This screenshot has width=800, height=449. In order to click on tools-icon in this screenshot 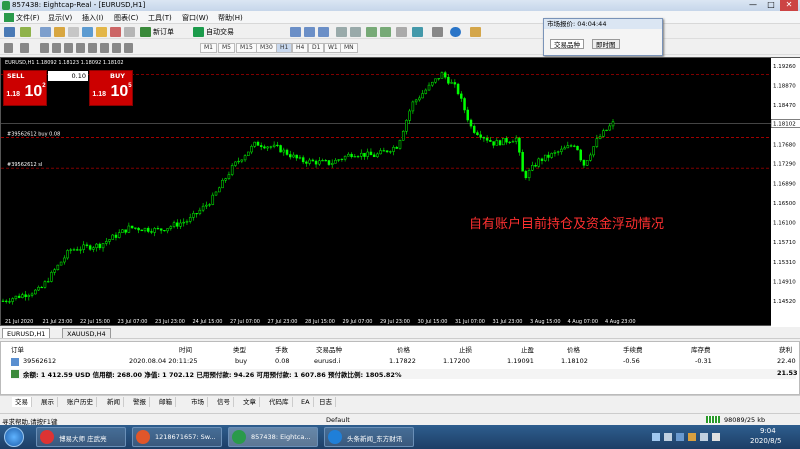, I will do `click(129, 32)`.